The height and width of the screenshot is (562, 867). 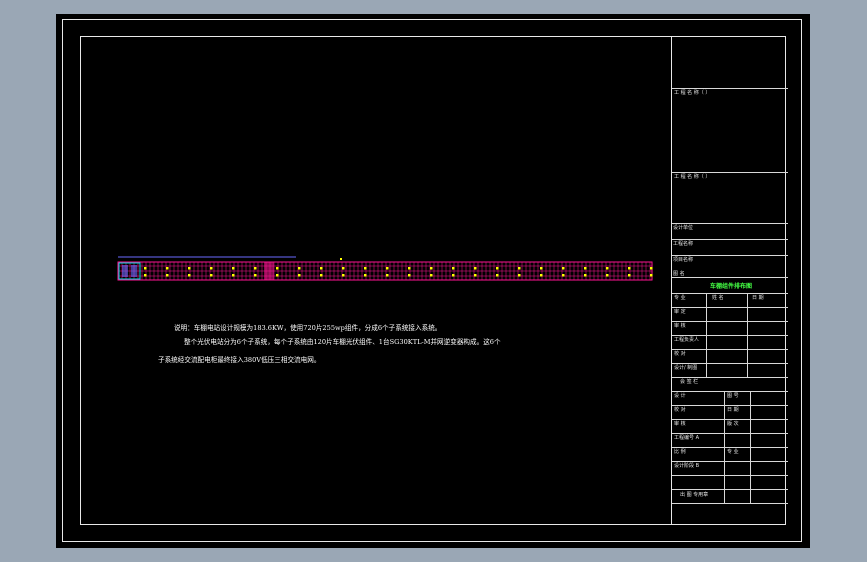 What do you see at coordinates (239, 360) in the screenshot?
I see `description-line-3: 子系统经交流配电柜最终接入380V低压三相交流电网。` at bounding box center [239, 360].